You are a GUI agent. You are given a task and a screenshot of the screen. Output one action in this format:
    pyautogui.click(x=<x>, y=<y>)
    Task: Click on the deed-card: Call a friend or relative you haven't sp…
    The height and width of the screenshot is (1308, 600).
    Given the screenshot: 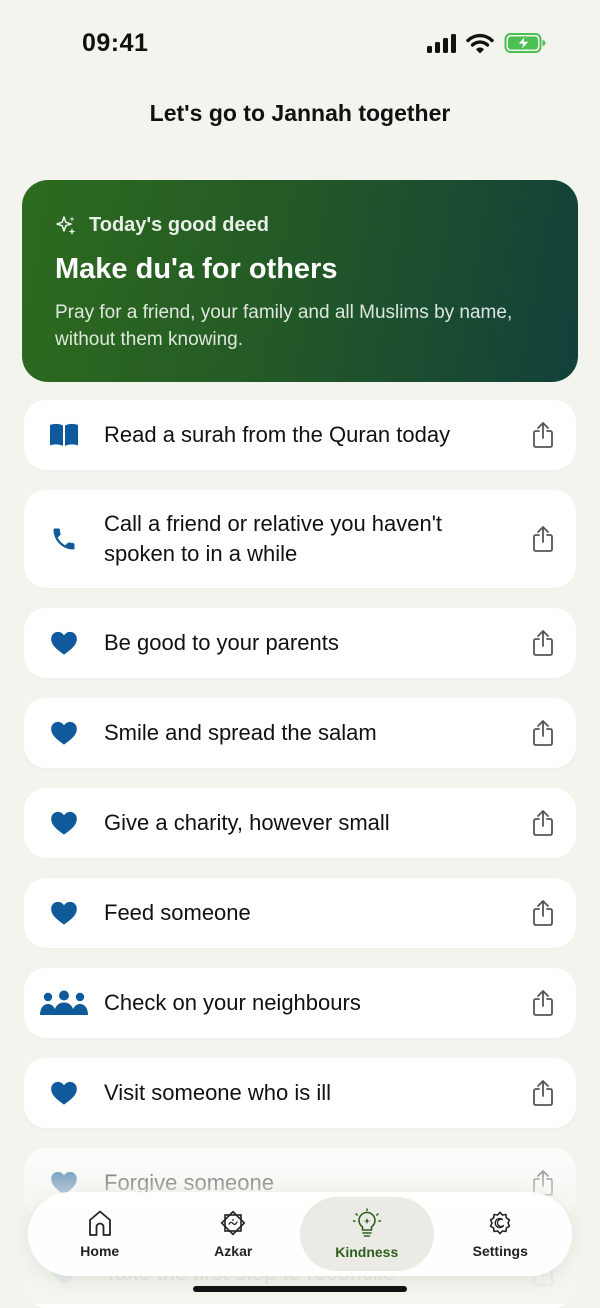 What is the action you would take?
    pyautogui.click(x=300, y=539)
    